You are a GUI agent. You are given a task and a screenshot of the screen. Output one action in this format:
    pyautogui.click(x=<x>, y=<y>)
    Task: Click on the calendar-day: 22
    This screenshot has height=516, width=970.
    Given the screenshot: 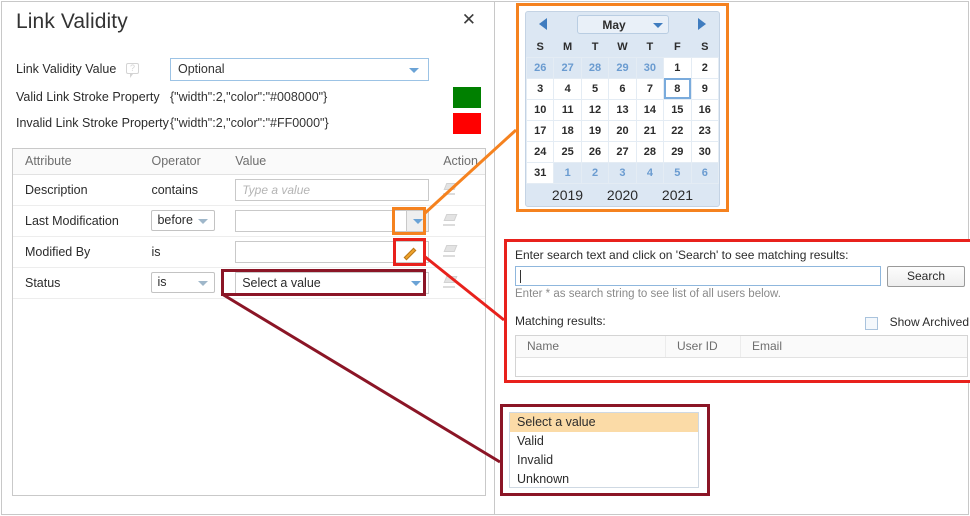 What is the action you would take?
    pyautogui.click(x=677, y=130)
    